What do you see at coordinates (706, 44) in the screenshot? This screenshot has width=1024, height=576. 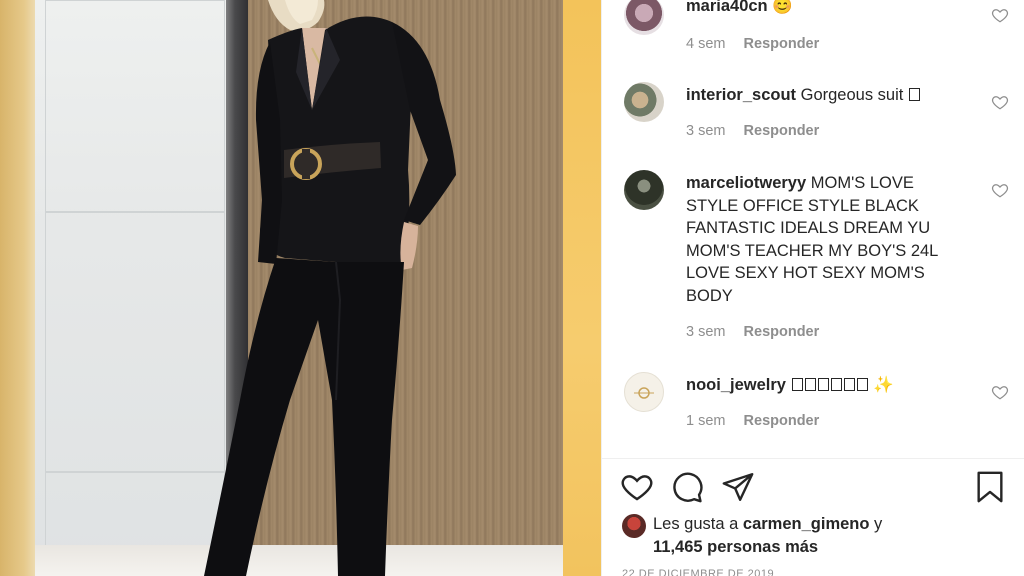 I see `comment-time: 4 sem` at bounding box center [706, 44].